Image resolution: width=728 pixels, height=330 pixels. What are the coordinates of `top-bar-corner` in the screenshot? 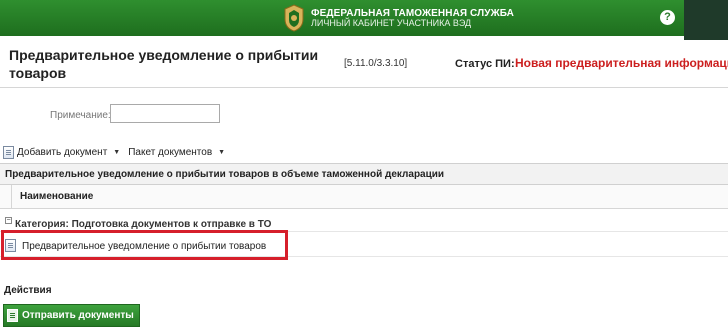 It's located at (706, 20).